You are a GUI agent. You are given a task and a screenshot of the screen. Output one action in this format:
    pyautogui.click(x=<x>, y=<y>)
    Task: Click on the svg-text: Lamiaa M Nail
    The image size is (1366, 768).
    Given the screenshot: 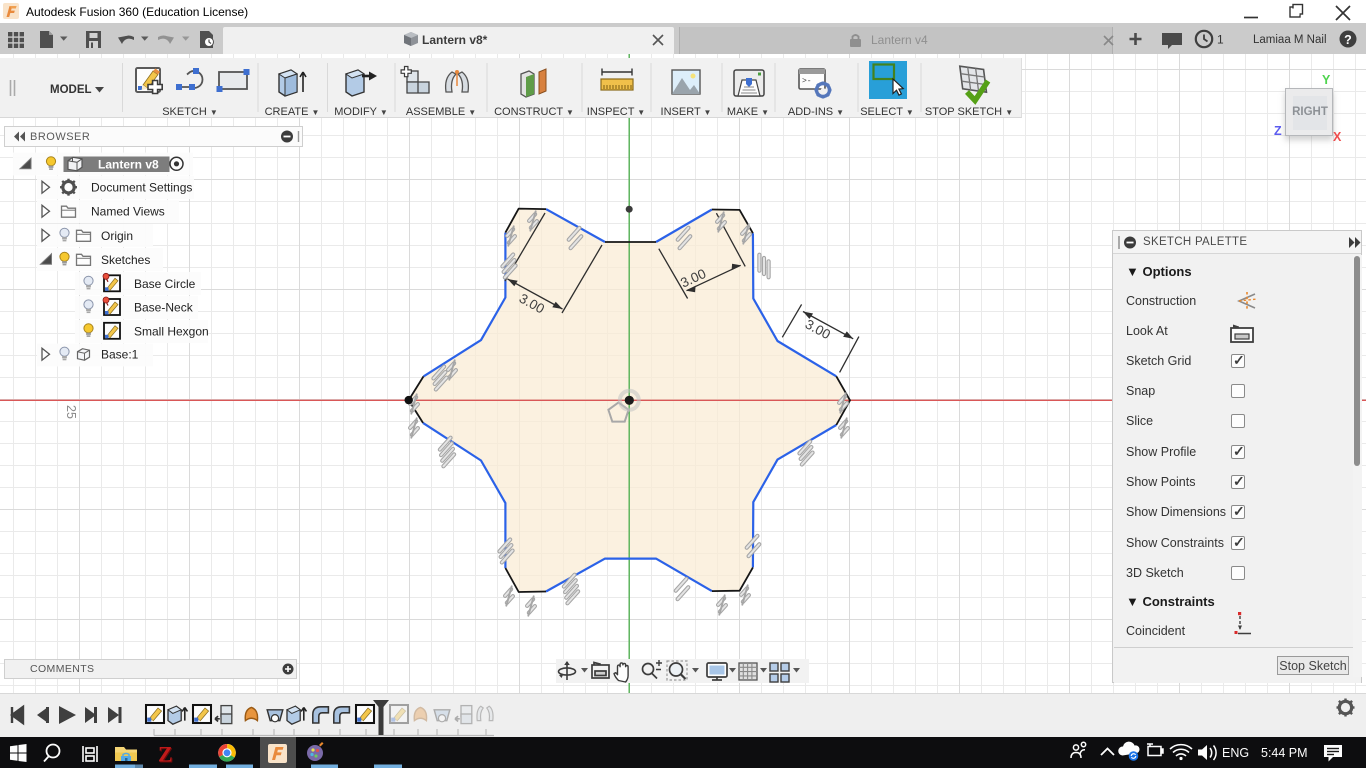 What is the action you would take?
    pyautogui.click(x=1290, y=40)
    